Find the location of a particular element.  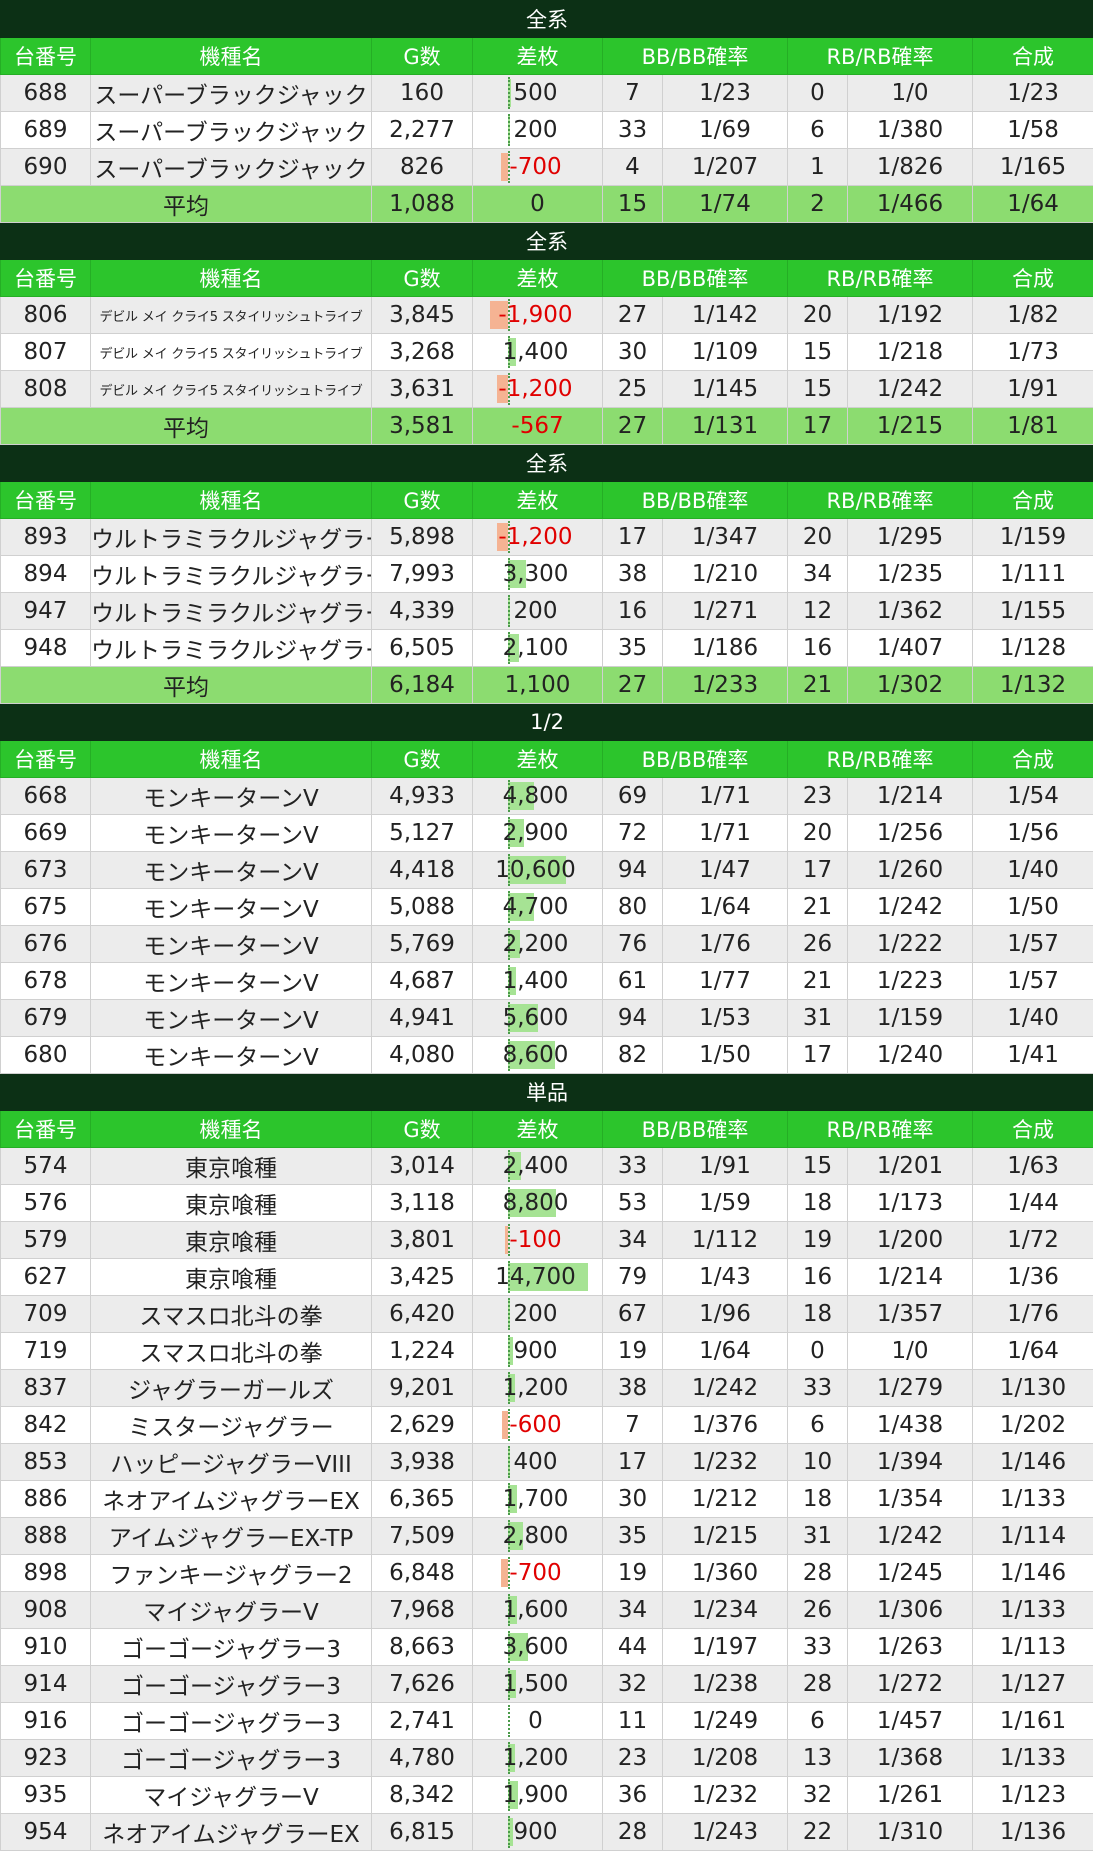

combined-probability: 1/23 is located at coordinates (1032, 93).